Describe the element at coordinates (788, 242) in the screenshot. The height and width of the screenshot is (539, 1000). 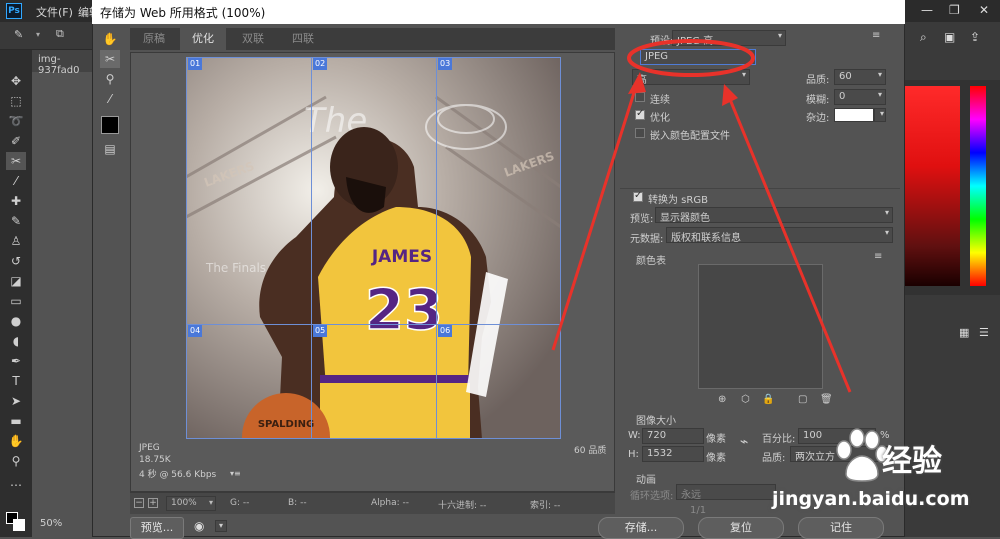
I see `annotation-arrow-right` at that location.